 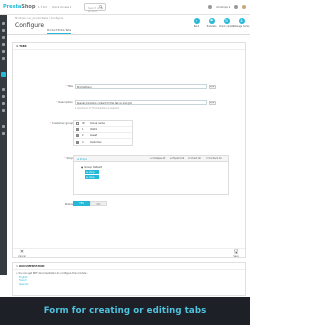 I want to click on folder-icon: ▣, so click(x=82, y=167).